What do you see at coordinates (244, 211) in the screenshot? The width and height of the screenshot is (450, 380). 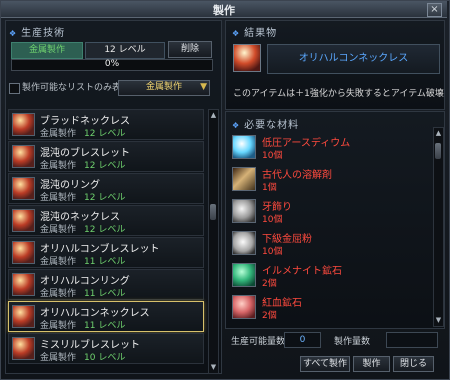 I see `fang-icon` at bounding box center [244, 211].